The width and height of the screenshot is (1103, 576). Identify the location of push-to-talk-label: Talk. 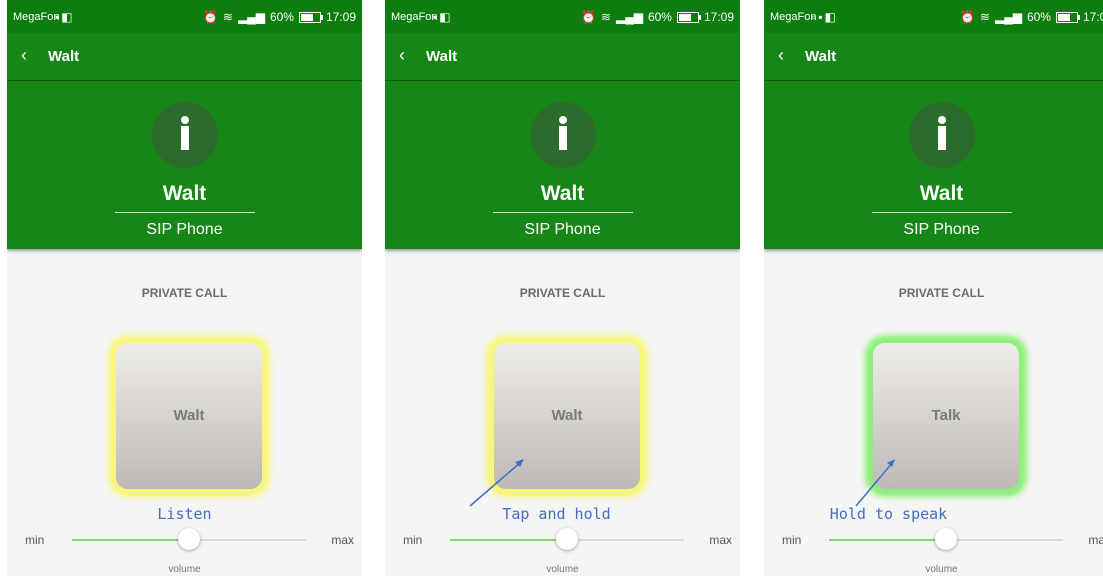
(946, 415).